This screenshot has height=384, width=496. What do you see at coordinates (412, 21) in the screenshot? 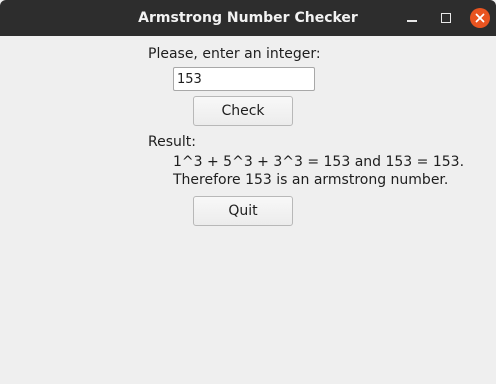
I see `minimize-icon` at bounding box center [412, 21].